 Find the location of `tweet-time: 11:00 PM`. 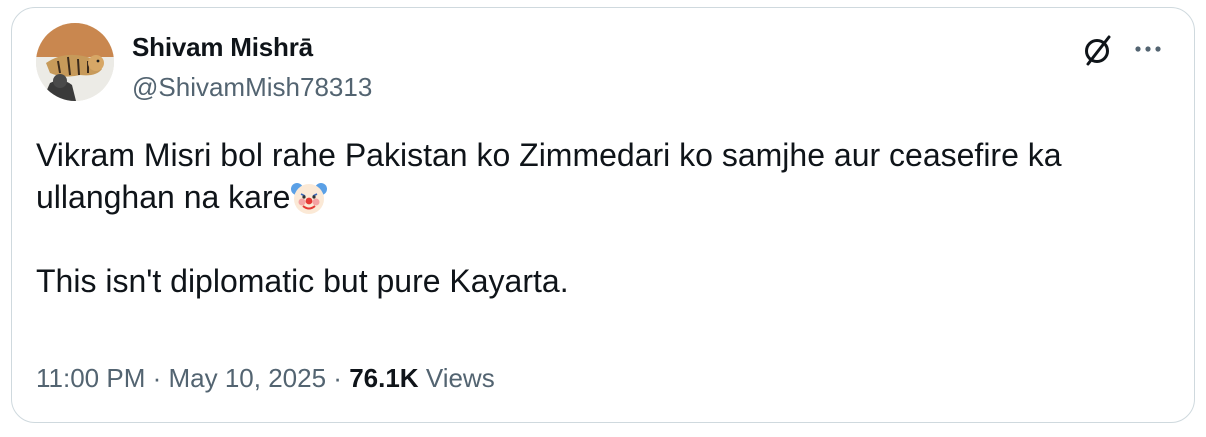

tweet-time: 11:00 PM is located at coordinates (90, 378).